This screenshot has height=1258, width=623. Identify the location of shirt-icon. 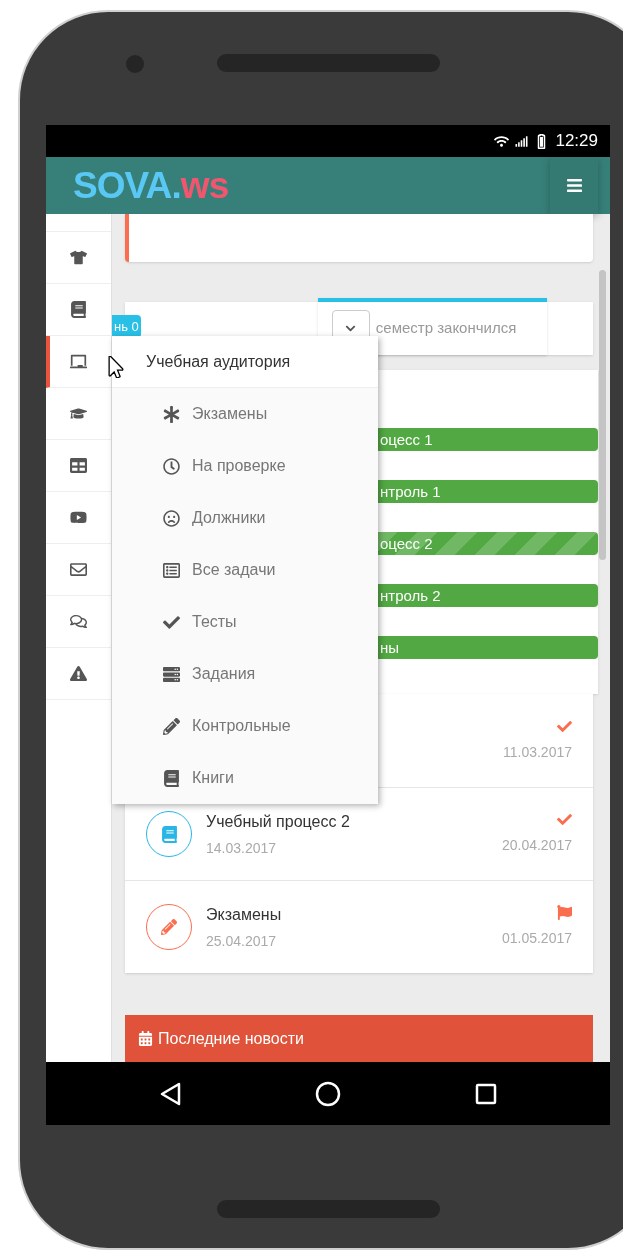
(78, 257).